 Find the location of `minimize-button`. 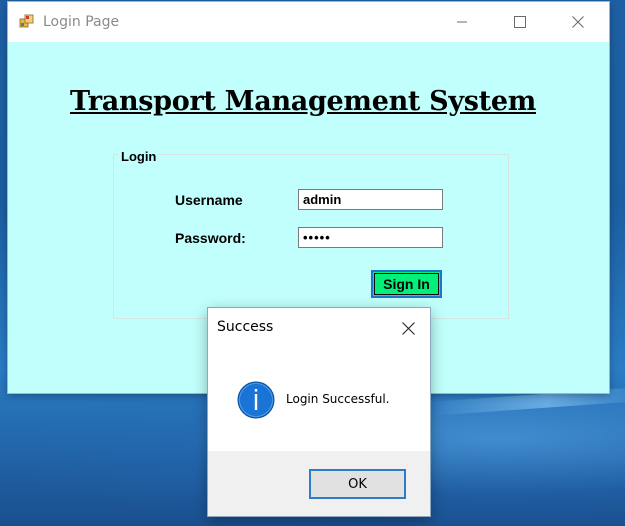

minimize-button is located at coordinates (462, 22).